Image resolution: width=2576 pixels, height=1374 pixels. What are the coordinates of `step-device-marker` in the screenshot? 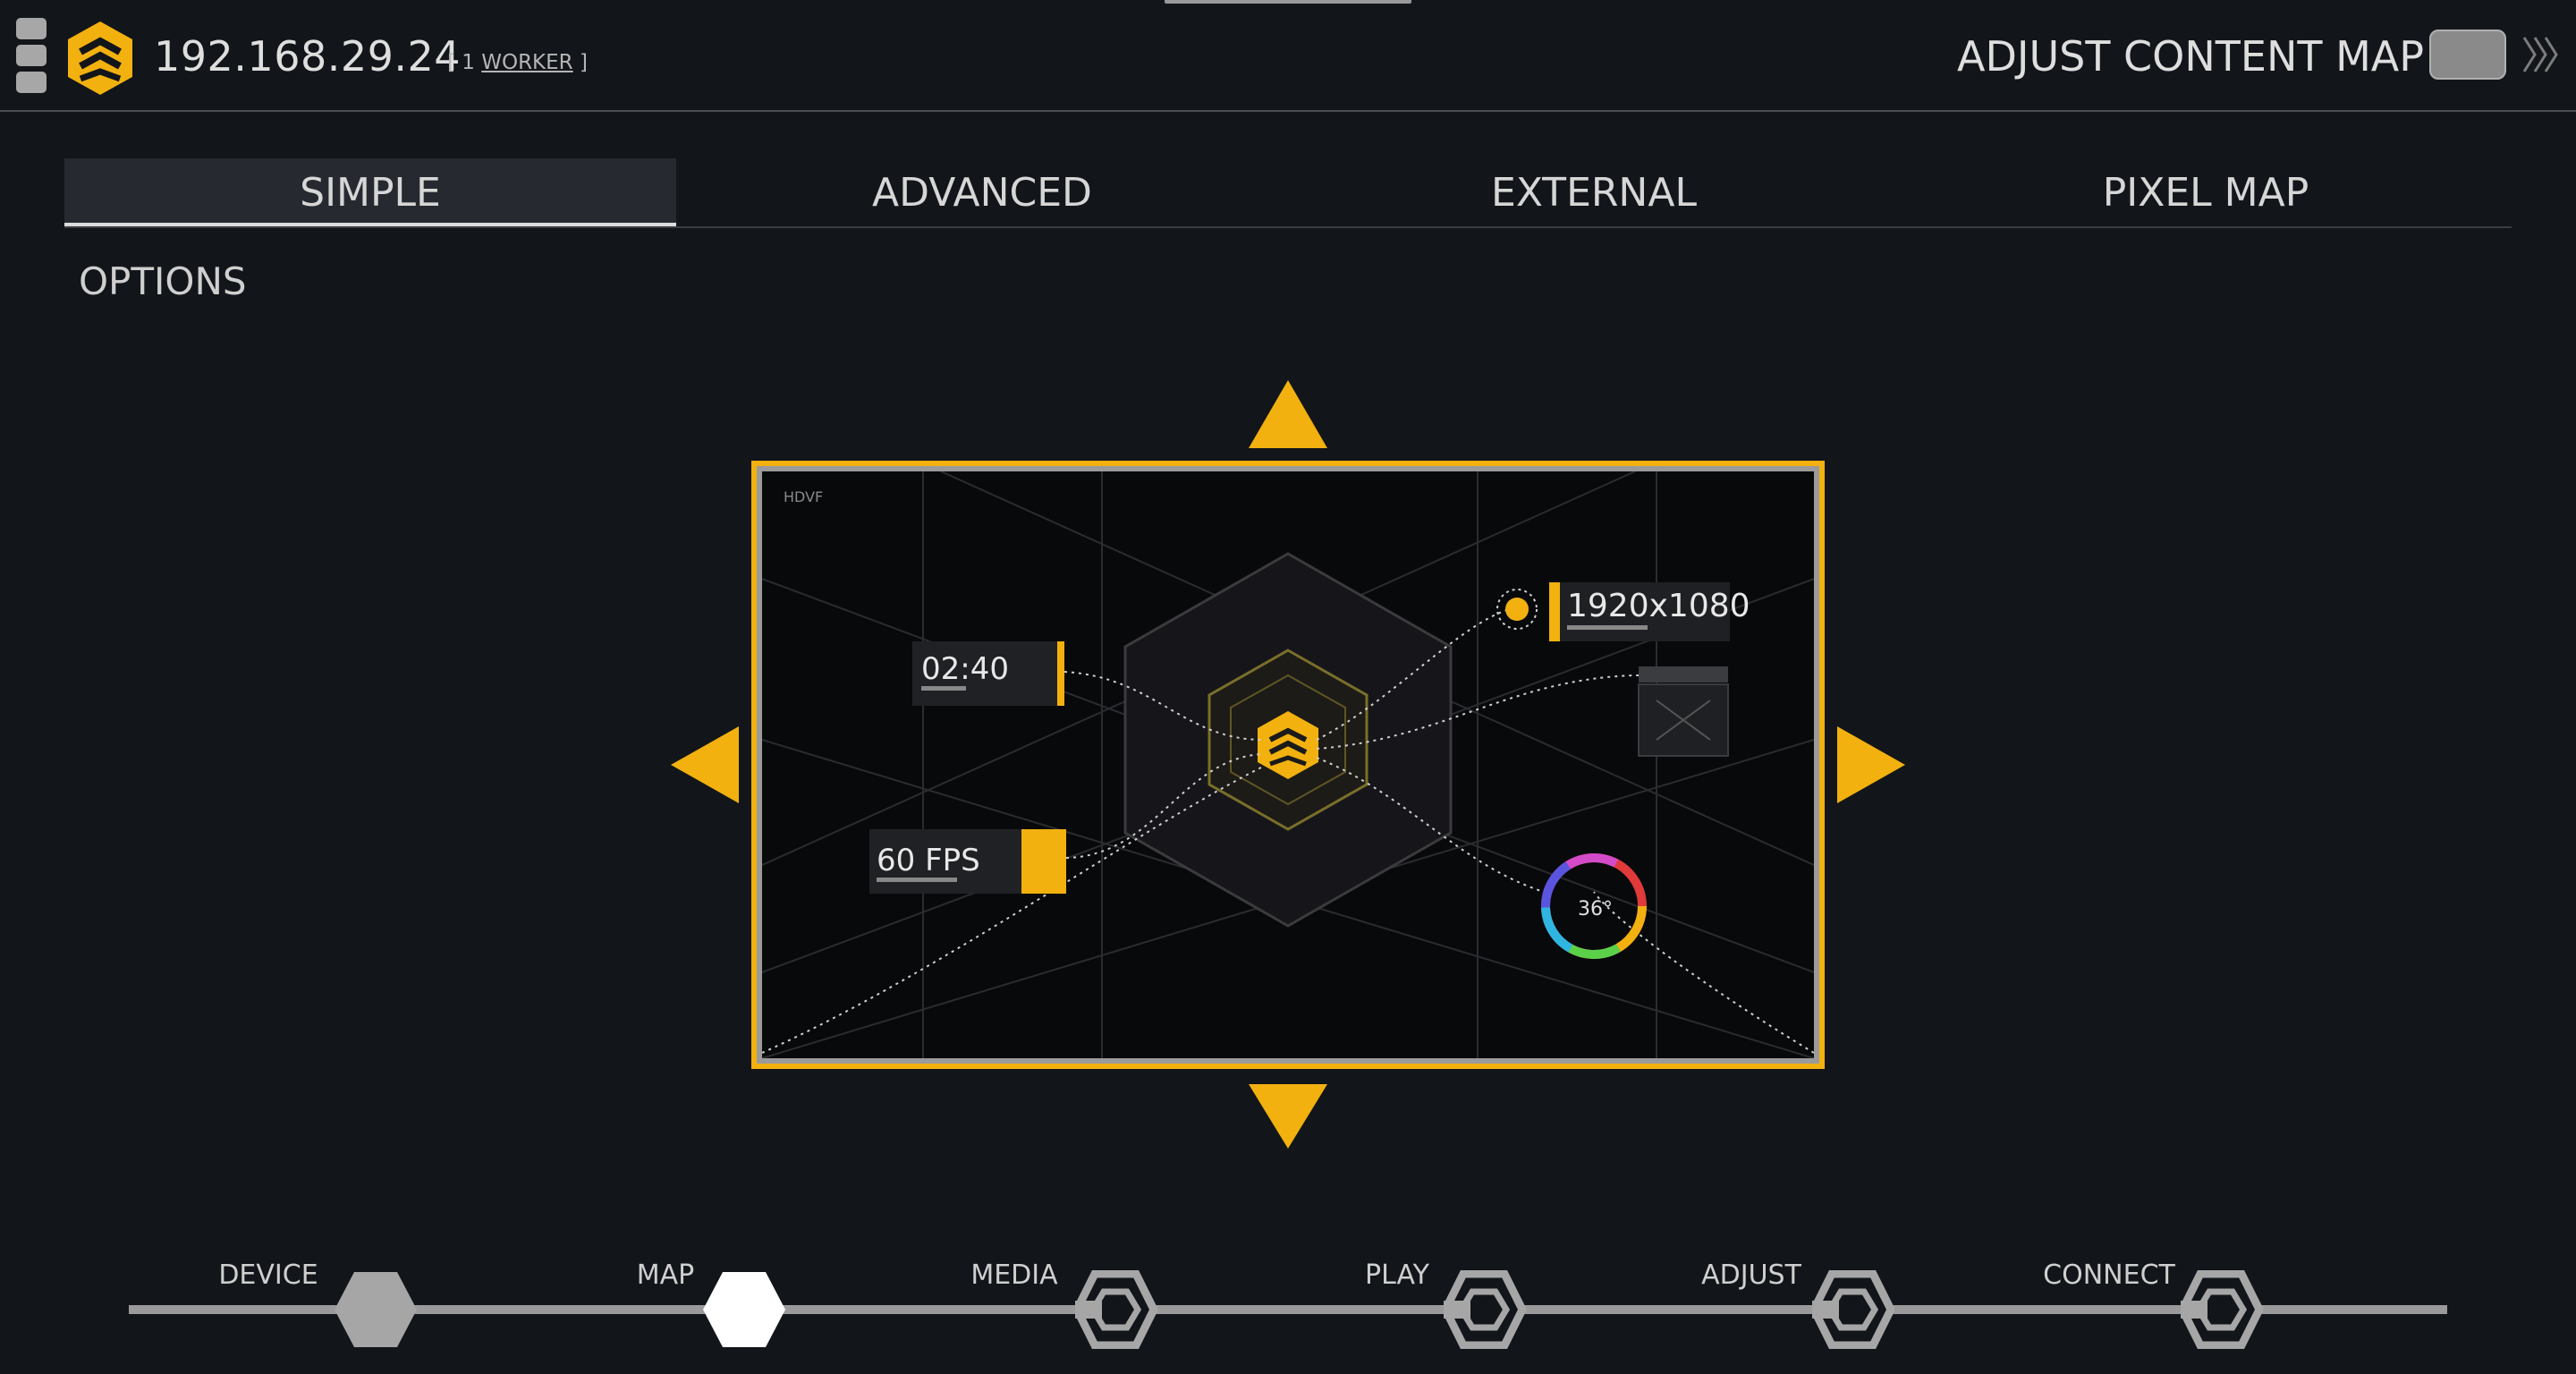 It's located at (376, 1309).